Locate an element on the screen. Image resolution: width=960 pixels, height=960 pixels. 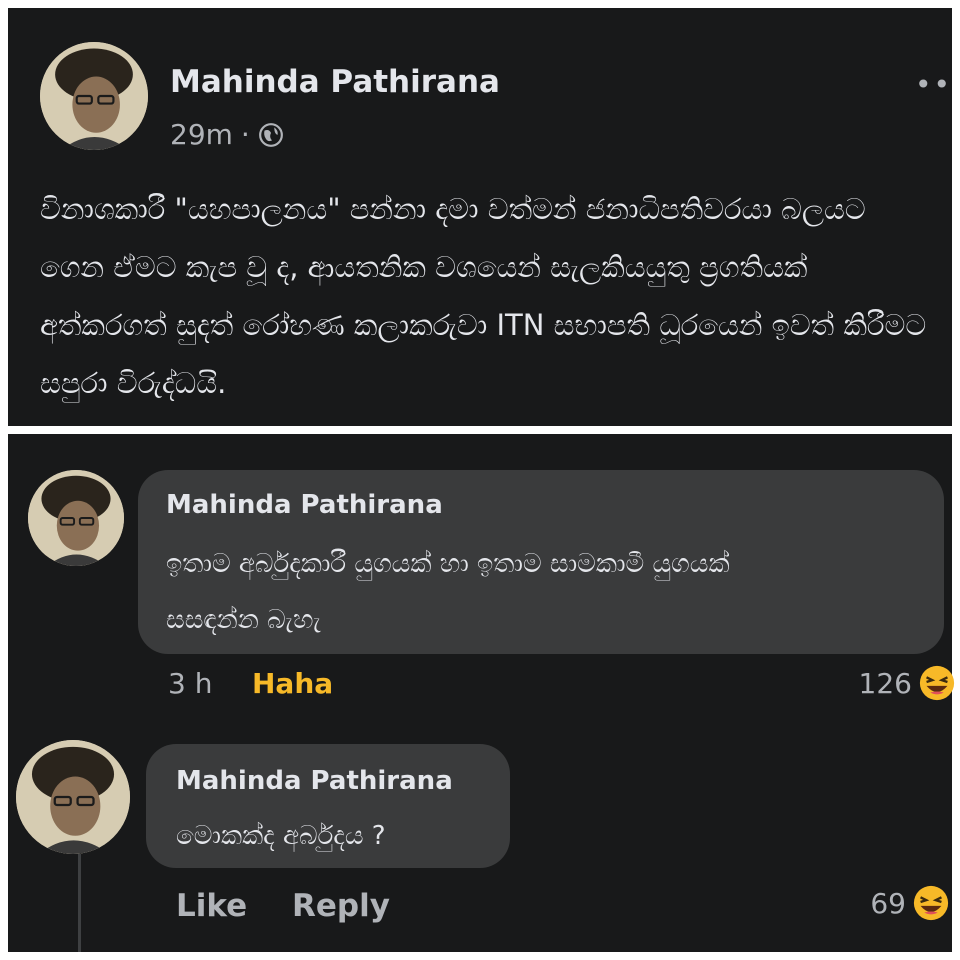
haha-reaction-button: Haha is located at coordinates (292, 683).